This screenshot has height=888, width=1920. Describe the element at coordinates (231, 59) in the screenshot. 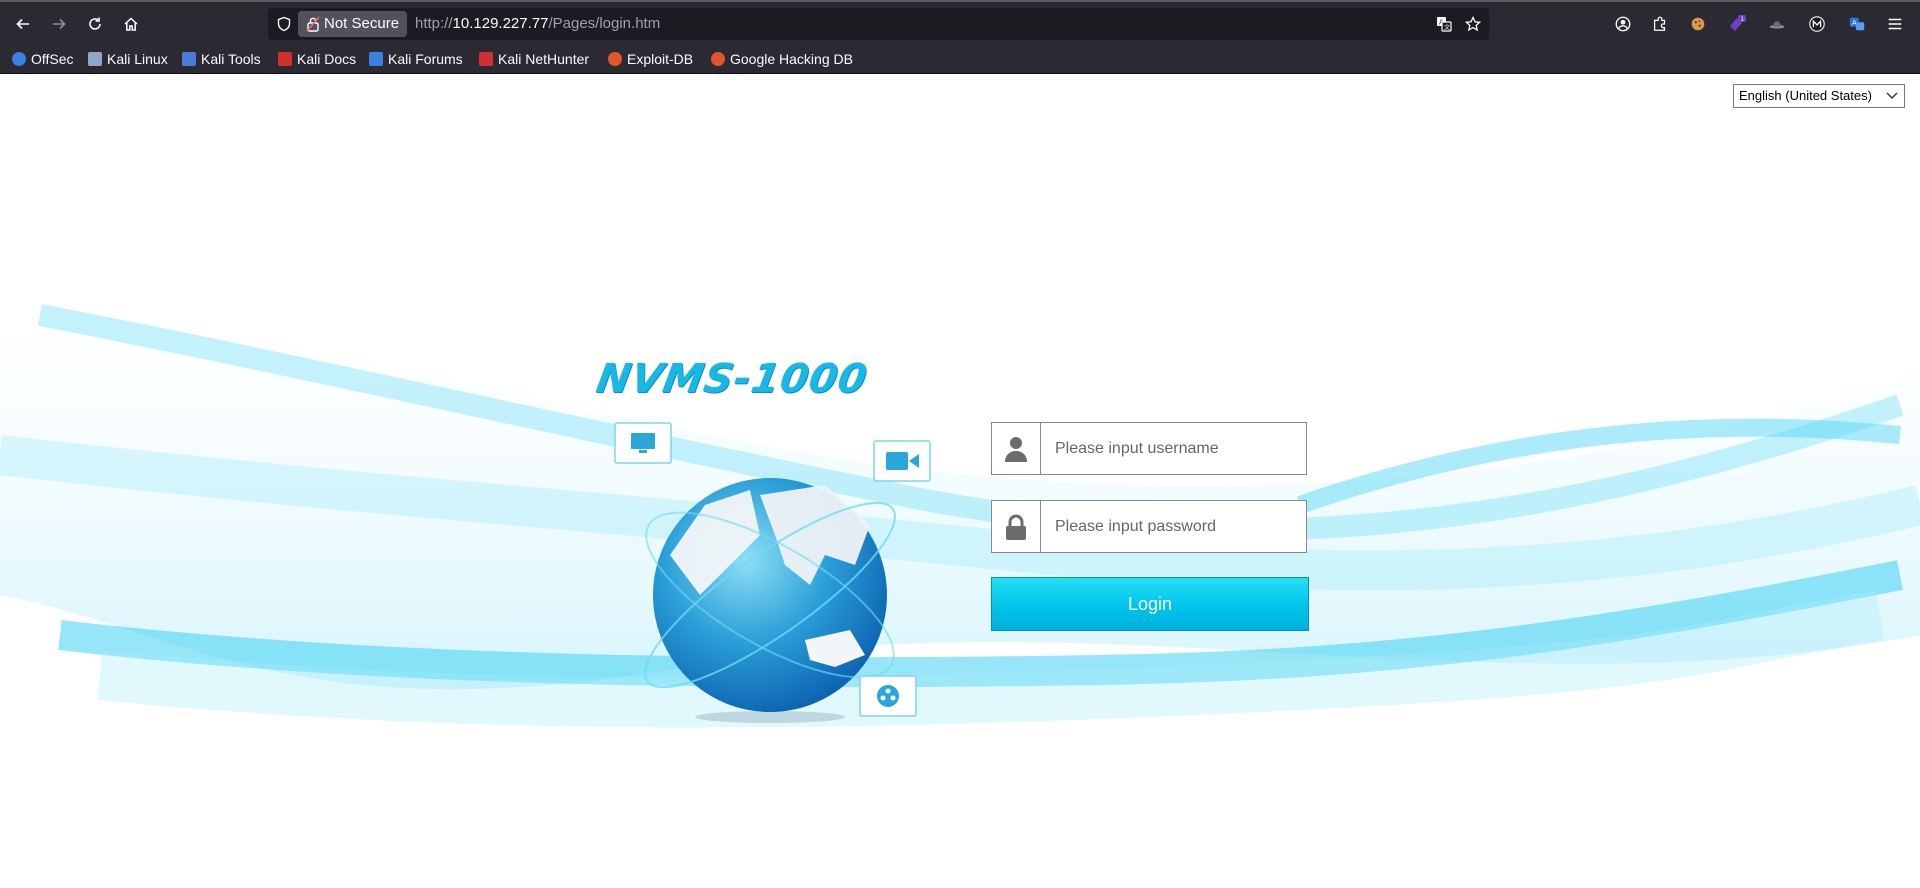

I see `bookmark-label: Kali Tools` at that location.